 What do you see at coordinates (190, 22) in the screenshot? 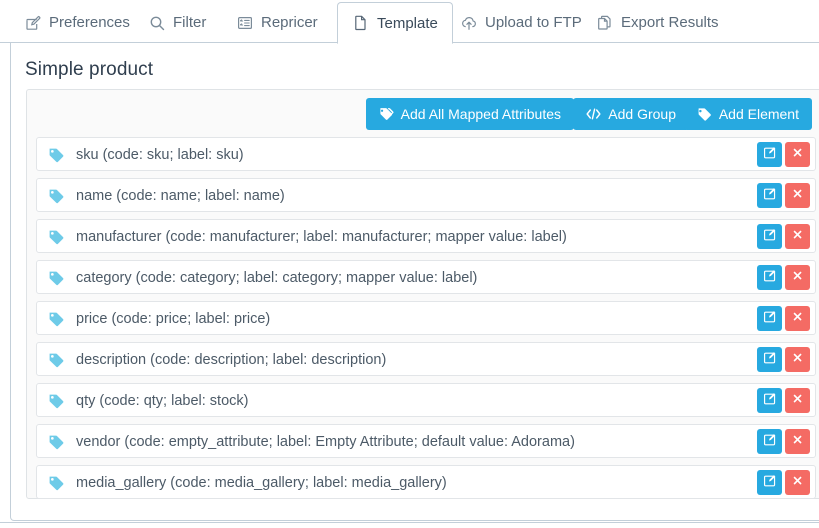
I see `tab-label: Filter` at bounding box center [190, 22].